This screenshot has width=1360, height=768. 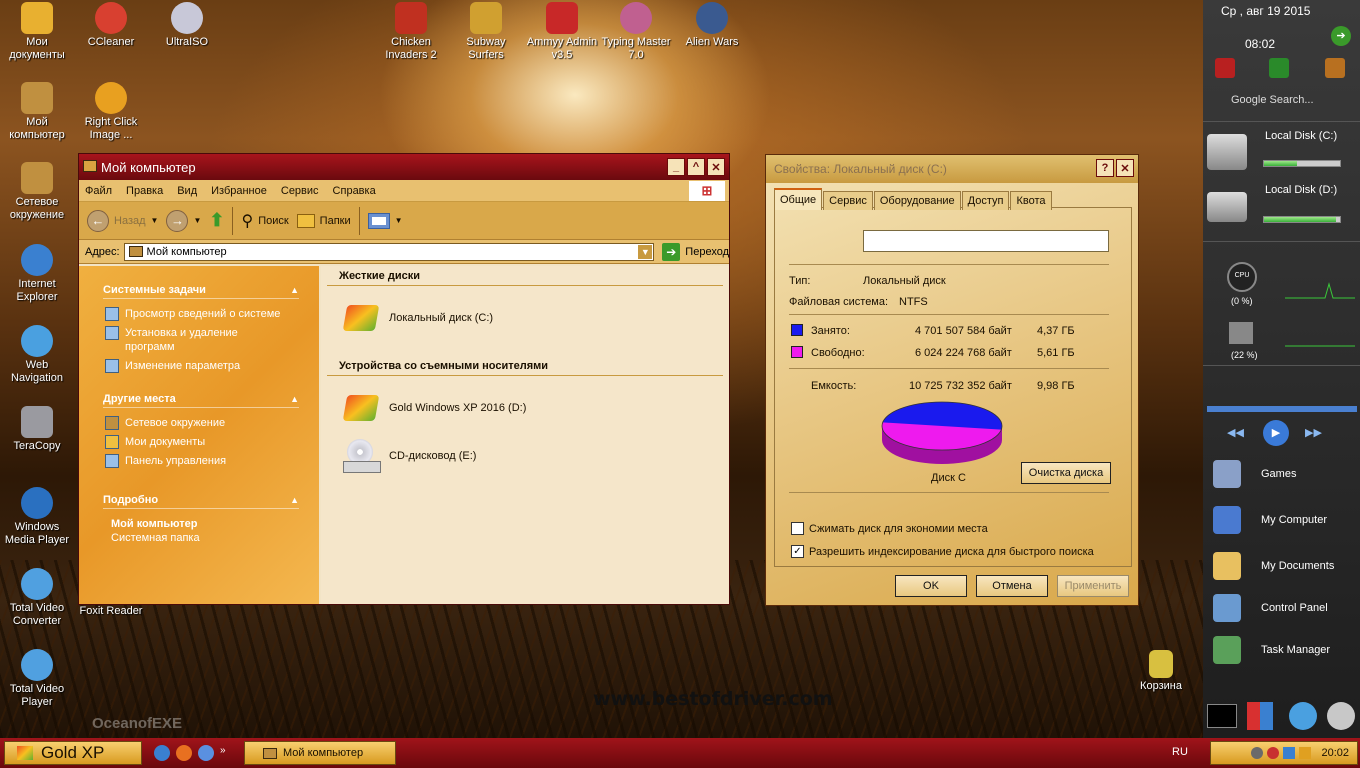 I want to click on views-button: ▼, so click(x=385, y=220).